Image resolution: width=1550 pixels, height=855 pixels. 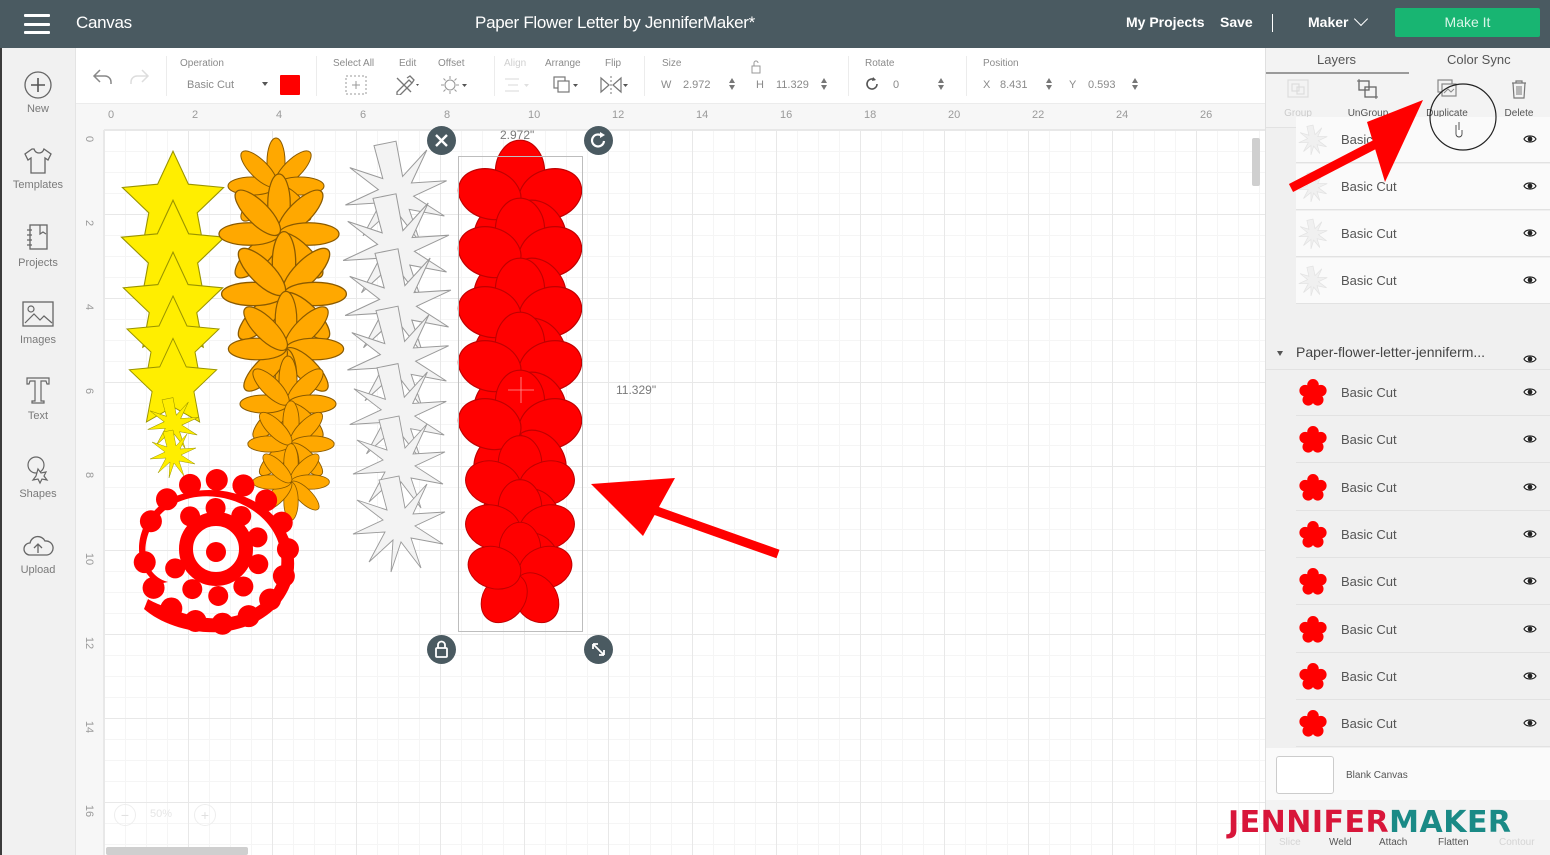 What do you see at coordinates (441, 649) in the screenshot?
I see `lock-handle` at bounding box center [441, 649].